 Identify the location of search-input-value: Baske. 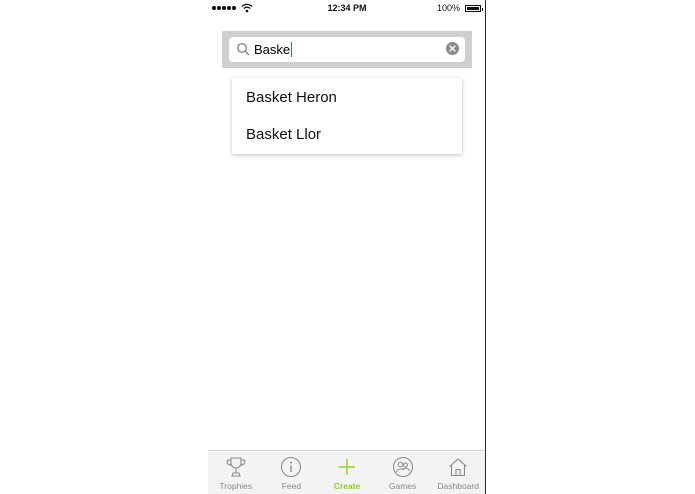
(272, 49).